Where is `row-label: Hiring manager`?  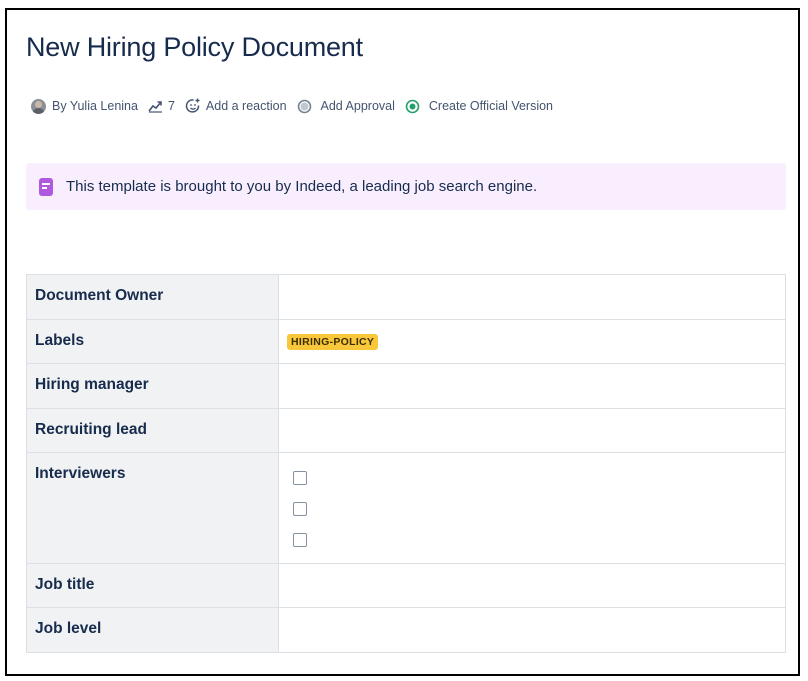 row-label: Hiring manager is located at coordinates (92, 384).